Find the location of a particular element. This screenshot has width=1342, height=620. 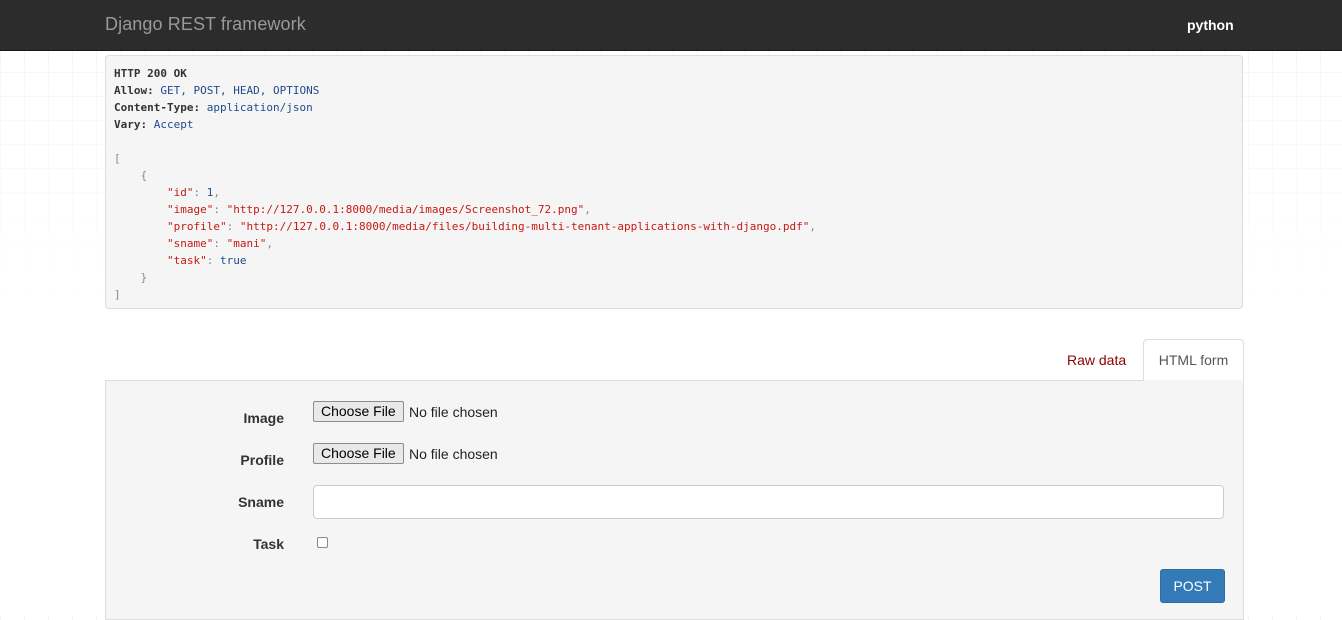

header-key-vary: Vary is located at coordinates (127, 124).